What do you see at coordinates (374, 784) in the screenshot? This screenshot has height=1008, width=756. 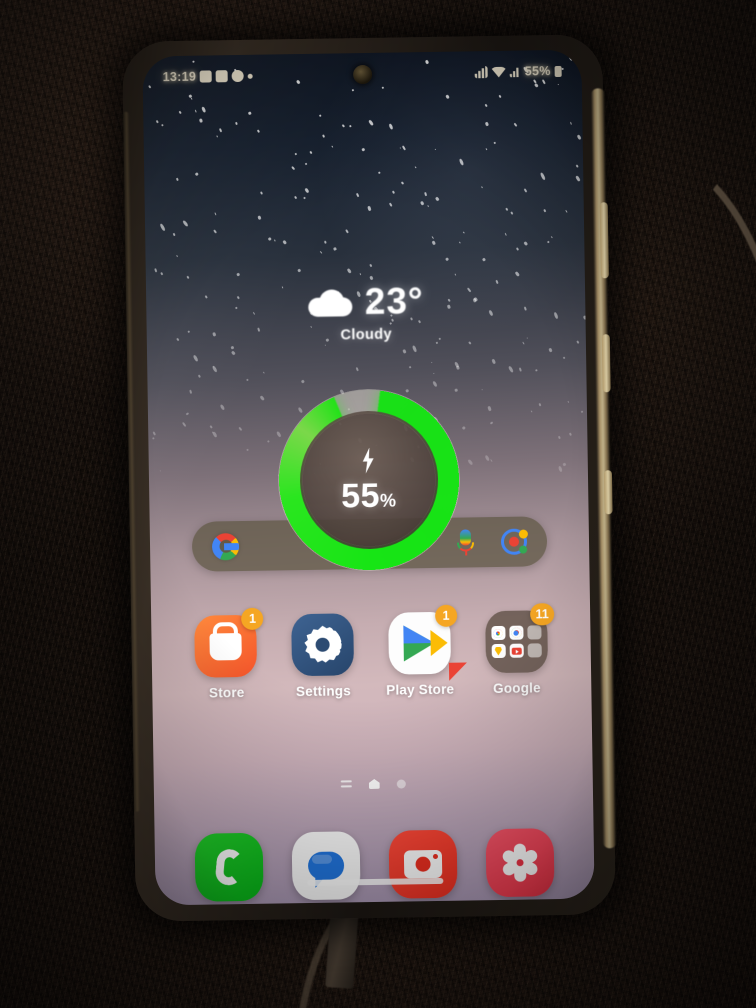 I see `home-page-active-icon` at bounding box center [374, 784].